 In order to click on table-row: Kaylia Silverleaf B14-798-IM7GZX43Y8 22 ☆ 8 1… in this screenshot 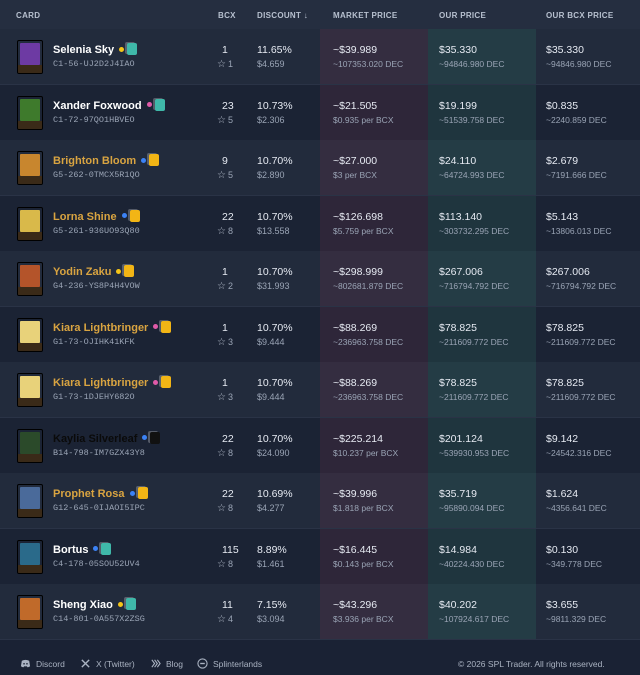, I will do `click(320, 445)`.